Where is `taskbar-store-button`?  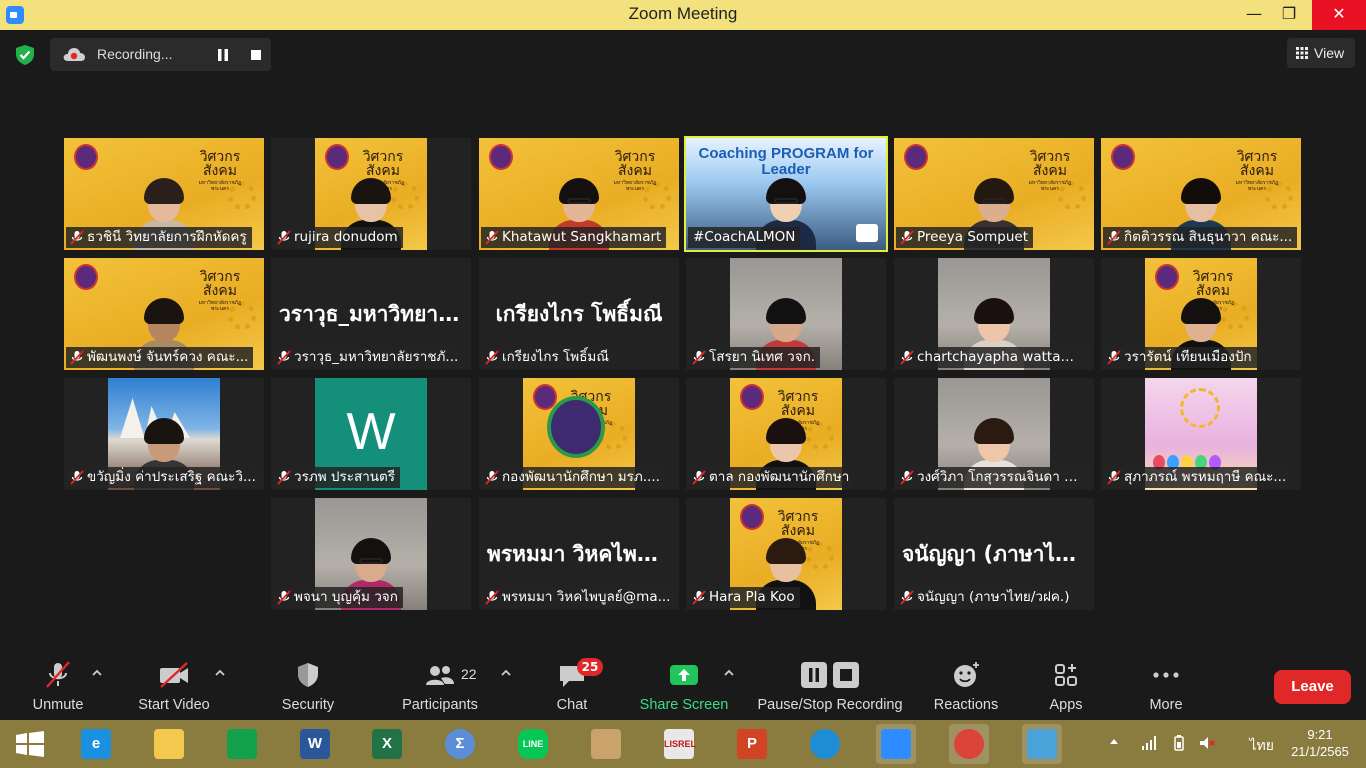
taskbar-store-button is located at coordinates (242, 744).